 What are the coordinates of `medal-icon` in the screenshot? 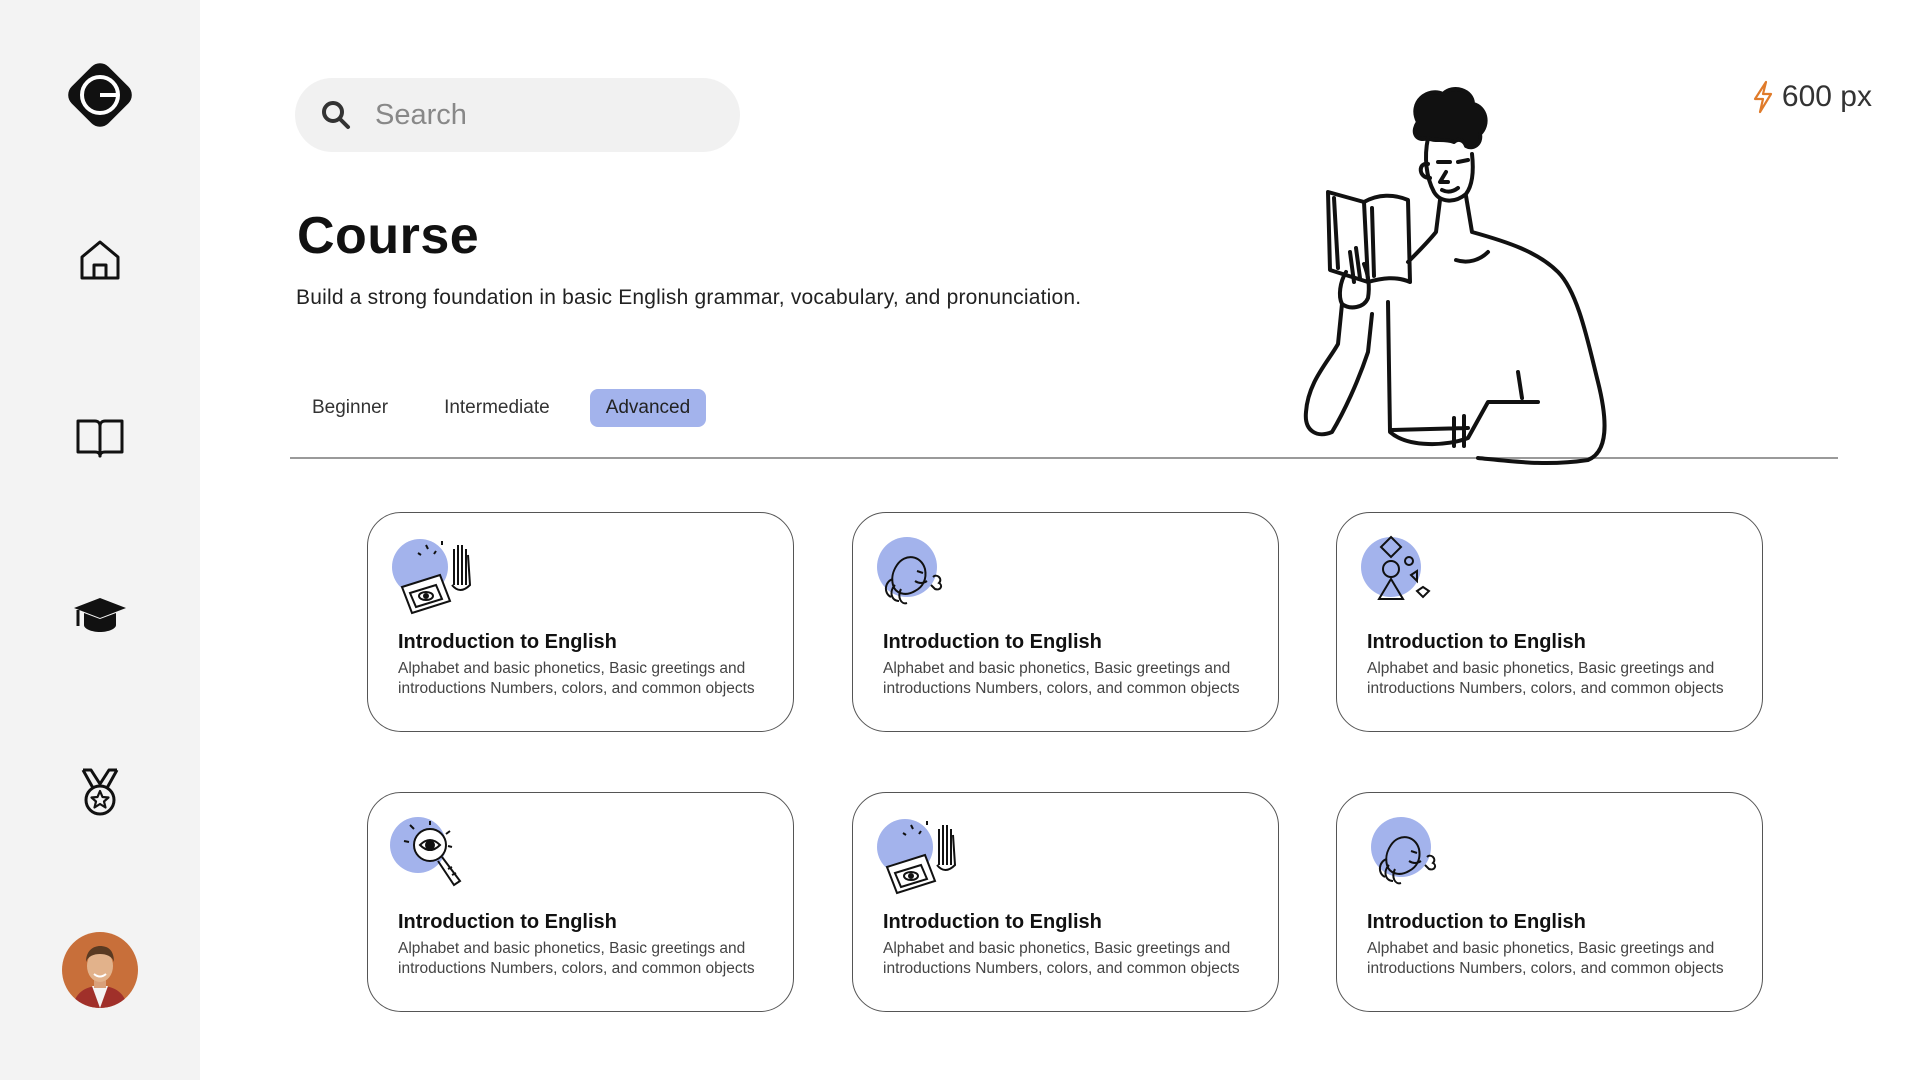 It's located at (100, 792).